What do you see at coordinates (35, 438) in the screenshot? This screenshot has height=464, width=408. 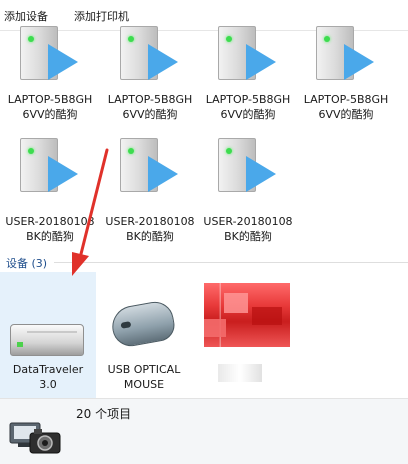 I see `camera-devices-icon` at bounding box center [35, 438].